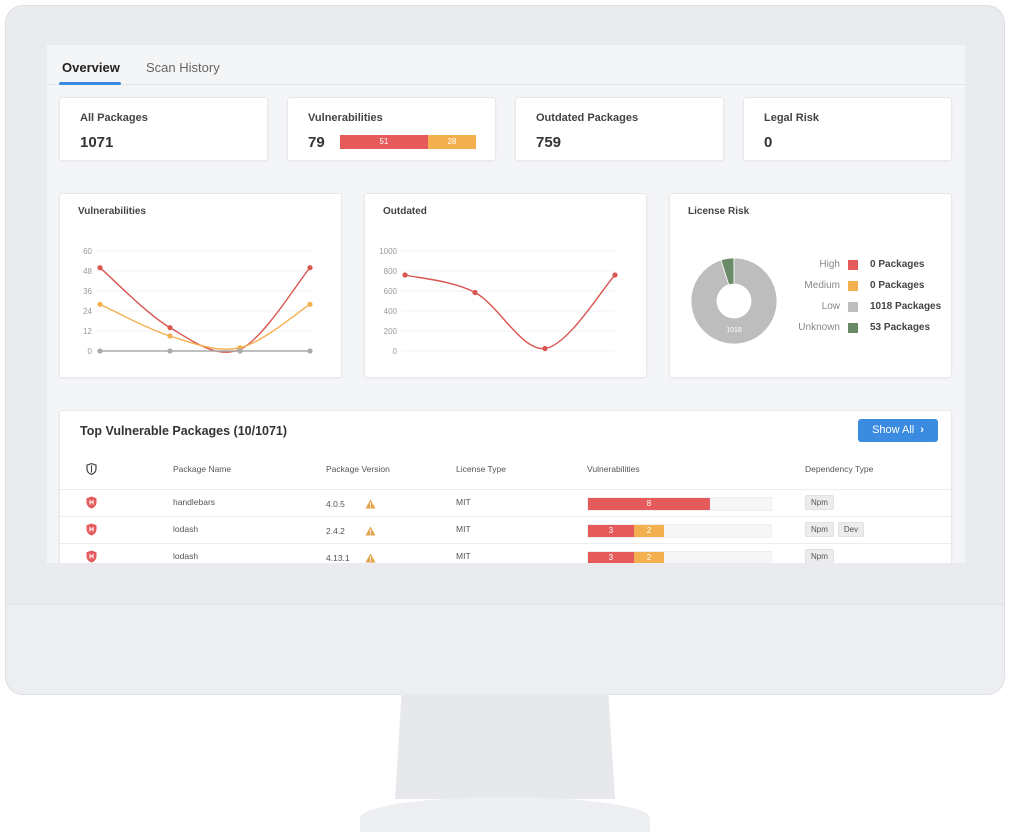  Describe the element at coordinates (505, 814) in the screenshot. I see `monitor-stand-base` at that location.